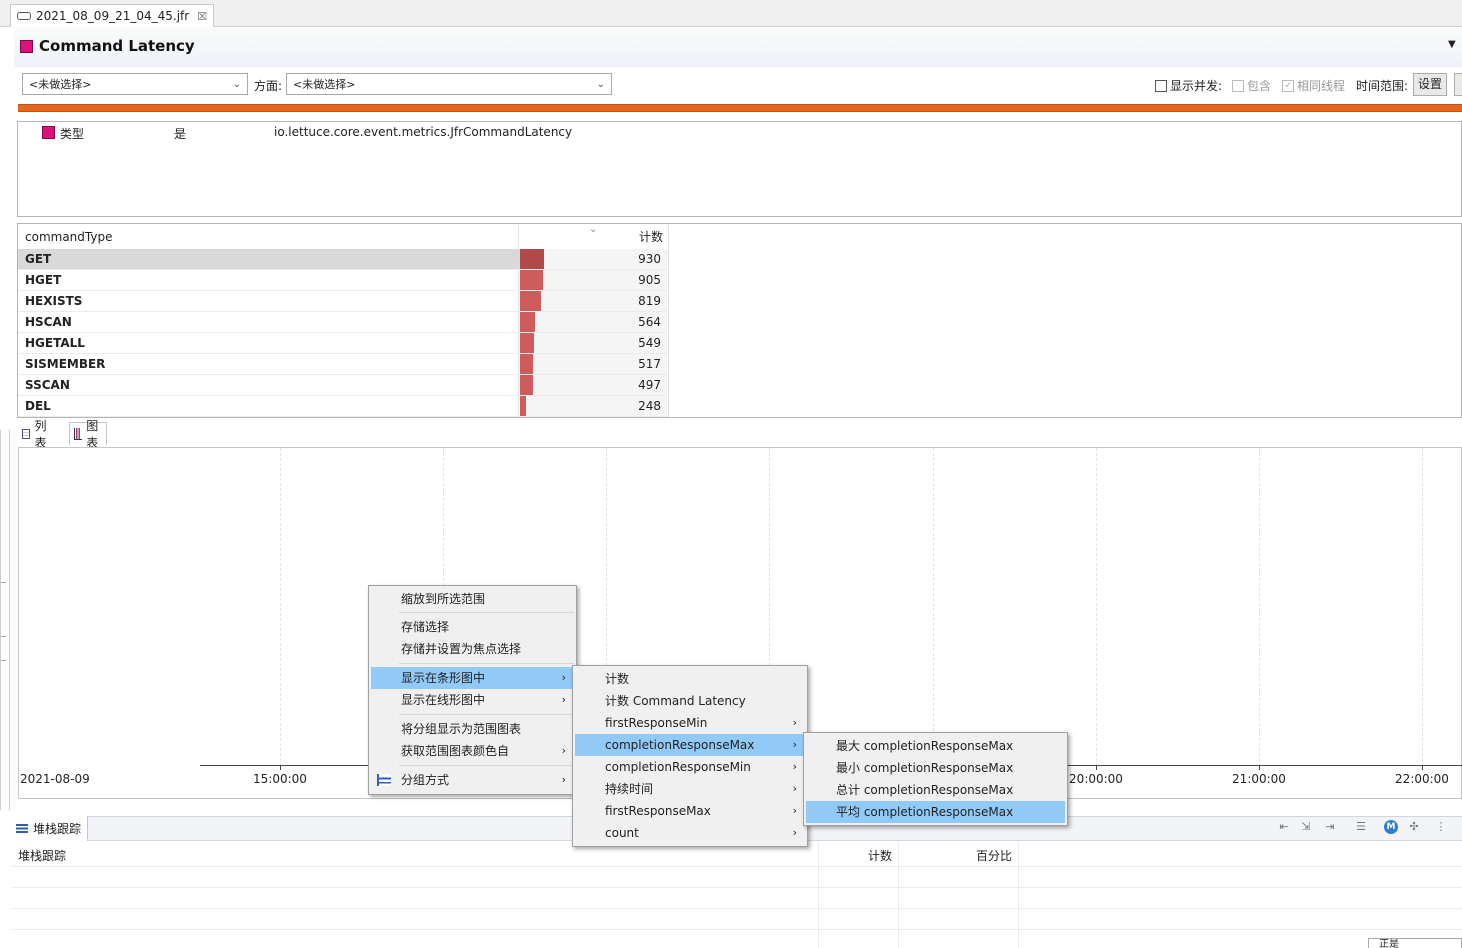 The height and width of the screenshot is (948, 1462). What do you see at coordinates (935, 790) in the screenshot?
I see `submenu-item-total: 总计 completionResponseMax` at bounding box center [935, 790].